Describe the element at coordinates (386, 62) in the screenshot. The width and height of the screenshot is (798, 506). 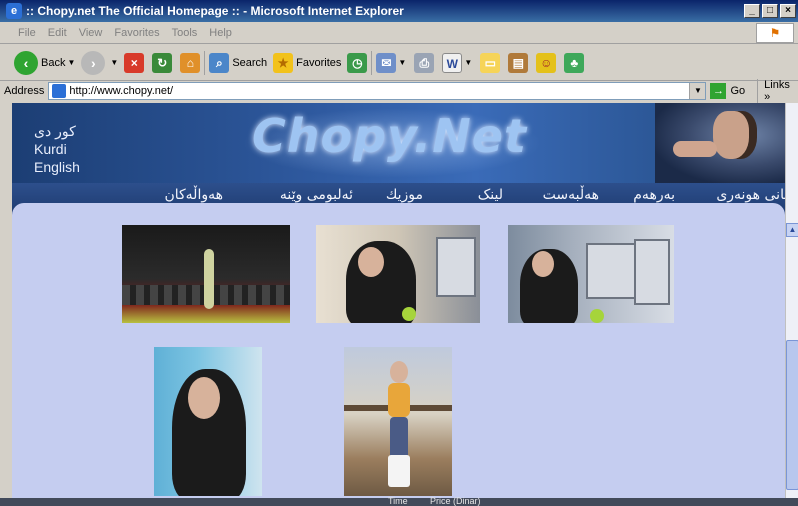
I see `mail-icon: ✉` at that location.